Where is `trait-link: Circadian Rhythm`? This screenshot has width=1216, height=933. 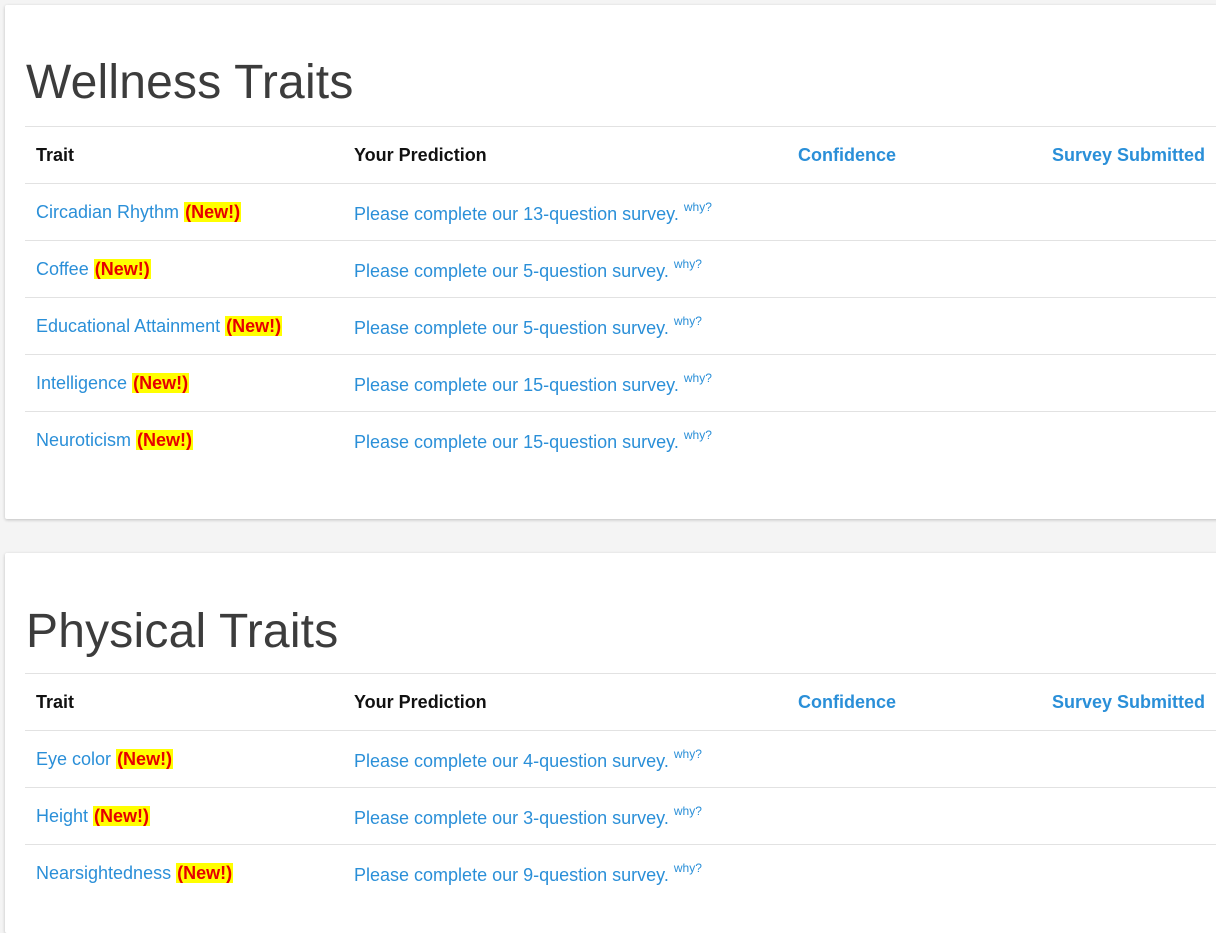 trait-link: Circadian Rhythm is located at coordinates (107, 212).